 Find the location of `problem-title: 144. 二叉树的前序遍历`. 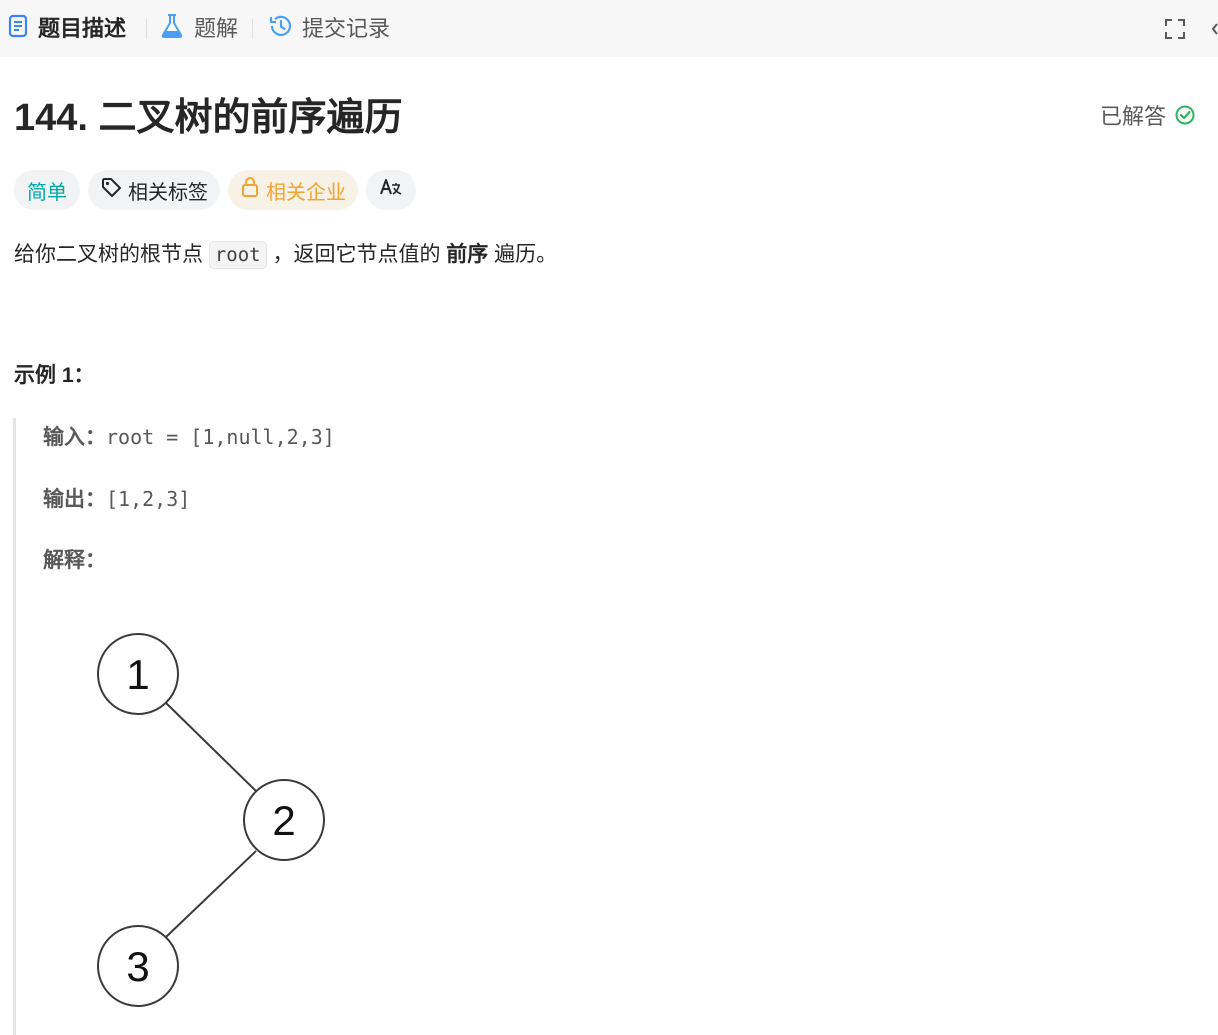

problem-title: 144. 二叉树的前序遍历 is located at coordinates (208, 118).